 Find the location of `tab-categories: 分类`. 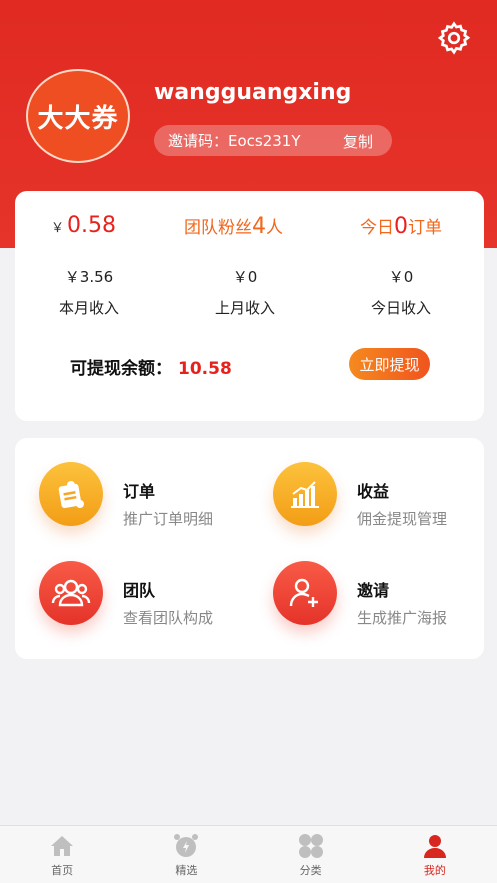

tab-categories: 分类 is located at coordinates (311, 854).